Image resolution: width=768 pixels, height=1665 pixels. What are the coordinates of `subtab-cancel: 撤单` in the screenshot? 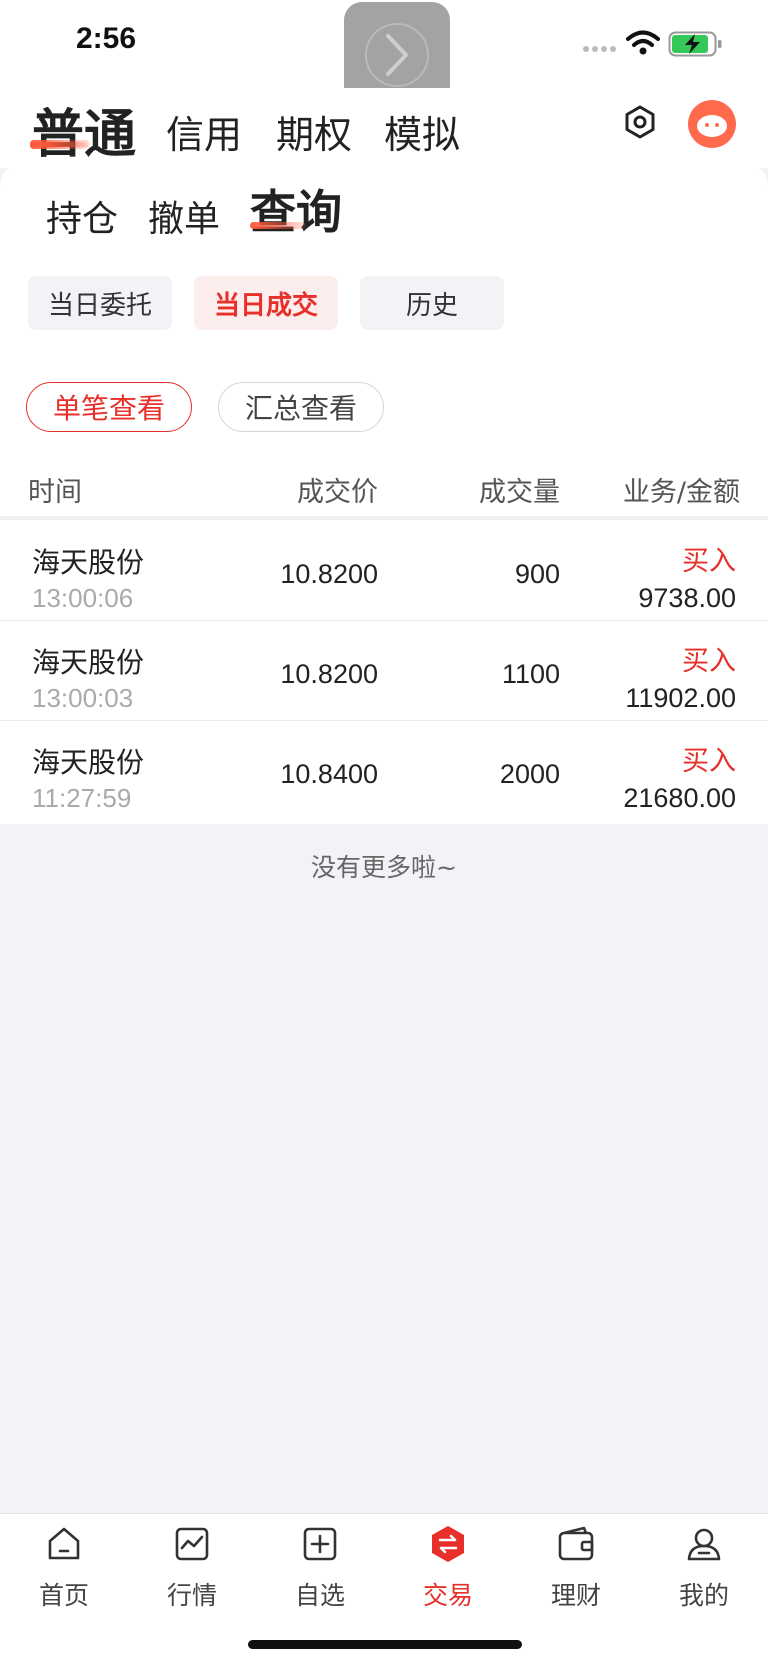 It's located at (184, 216).